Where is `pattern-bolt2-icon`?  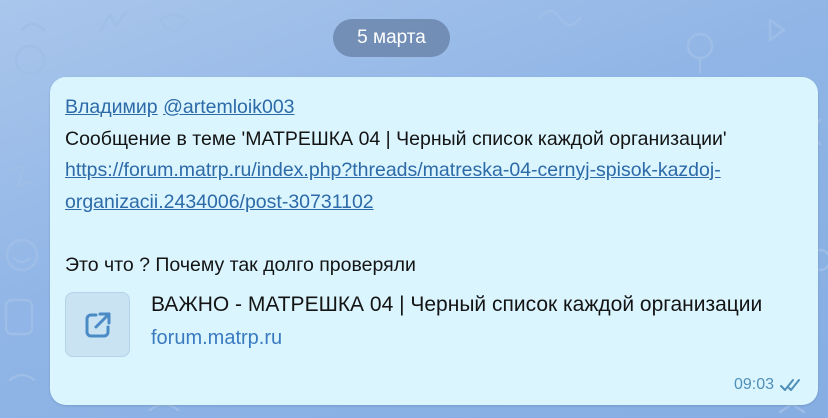
pattern-bolt2-icon is located at coordinates (19, 176).